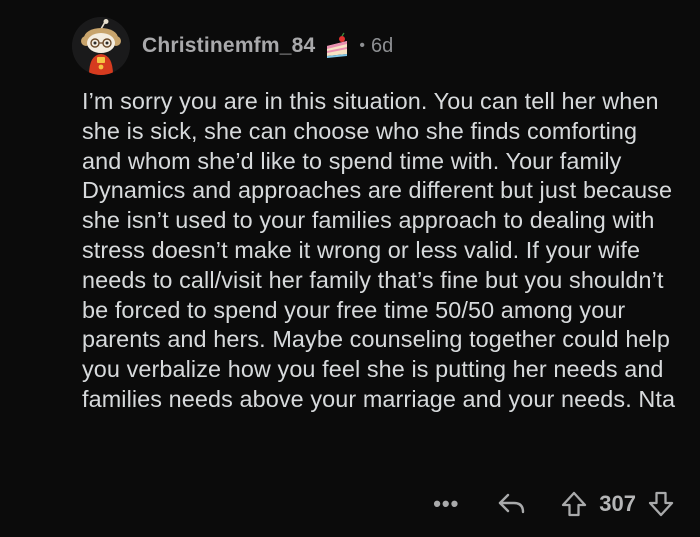 This screenshot has height=537, width=700. I want to click on comment-author: Christinemfm_84, so click(228, 46).